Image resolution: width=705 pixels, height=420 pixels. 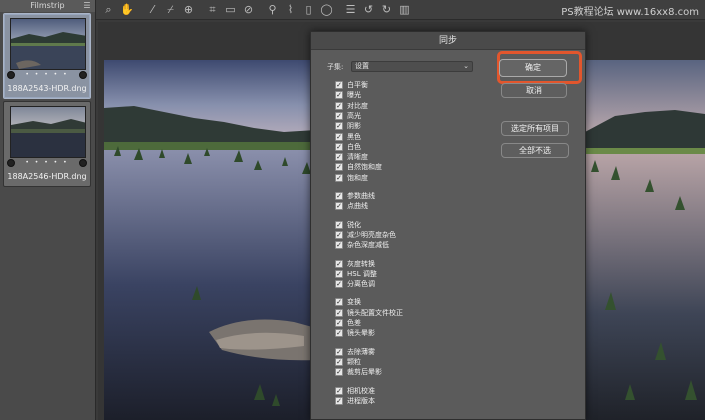 I want to click on graduated-filter-icon: ▯, so click(x=308, y=9).